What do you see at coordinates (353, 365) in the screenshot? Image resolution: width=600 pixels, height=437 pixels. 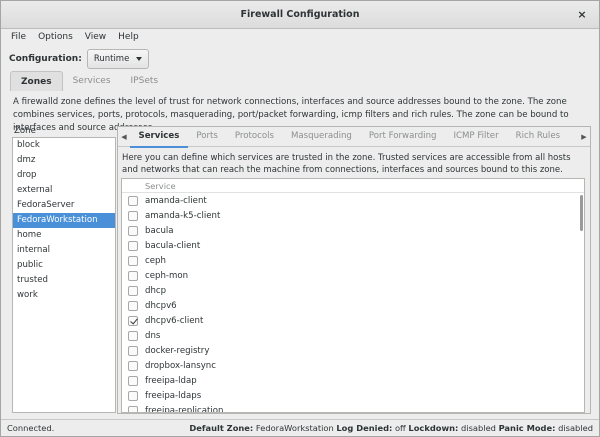 I see `service-row: dropbox-lansync` at bounding box center [353, 365].